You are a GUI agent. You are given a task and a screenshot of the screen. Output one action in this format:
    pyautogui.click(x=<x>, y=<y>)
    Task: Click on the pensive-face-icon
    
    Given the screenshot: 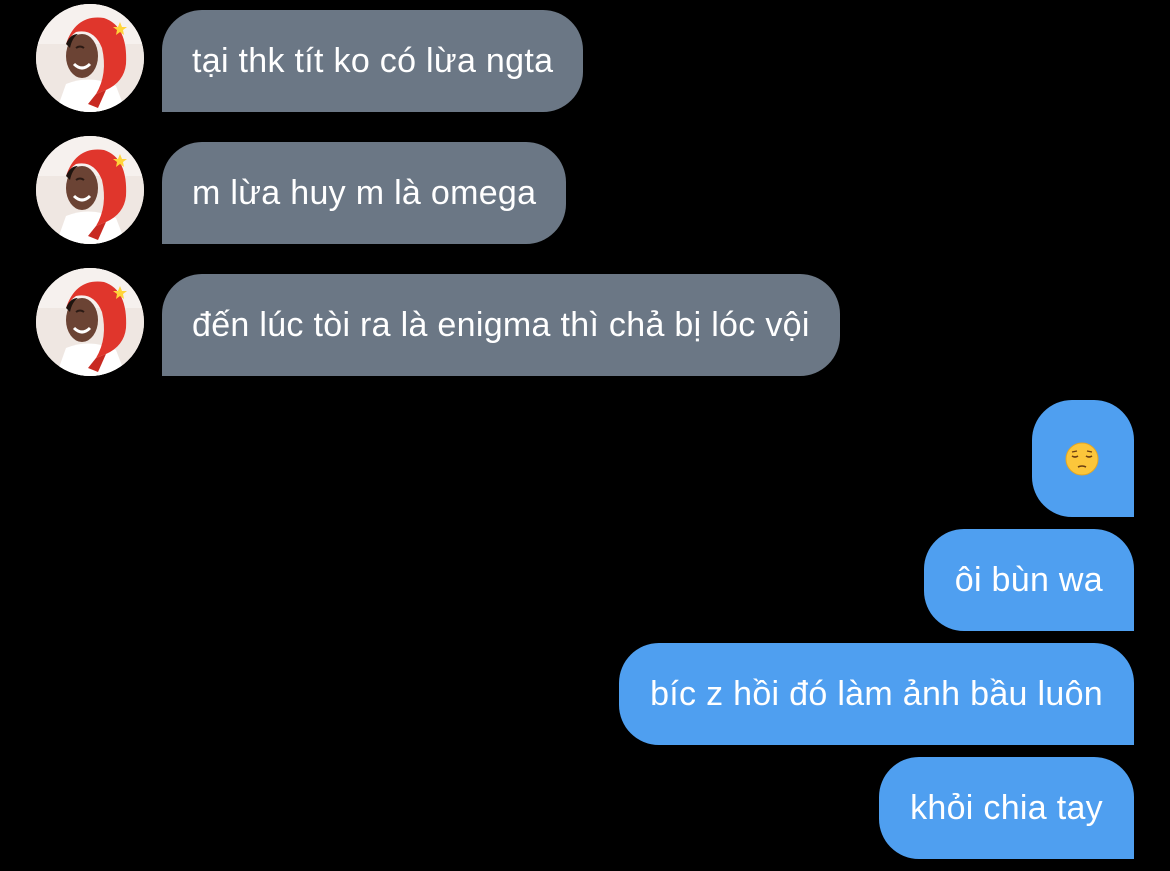 What is the action you would take?
    pyautogui.click(x=1082, y=459)
    